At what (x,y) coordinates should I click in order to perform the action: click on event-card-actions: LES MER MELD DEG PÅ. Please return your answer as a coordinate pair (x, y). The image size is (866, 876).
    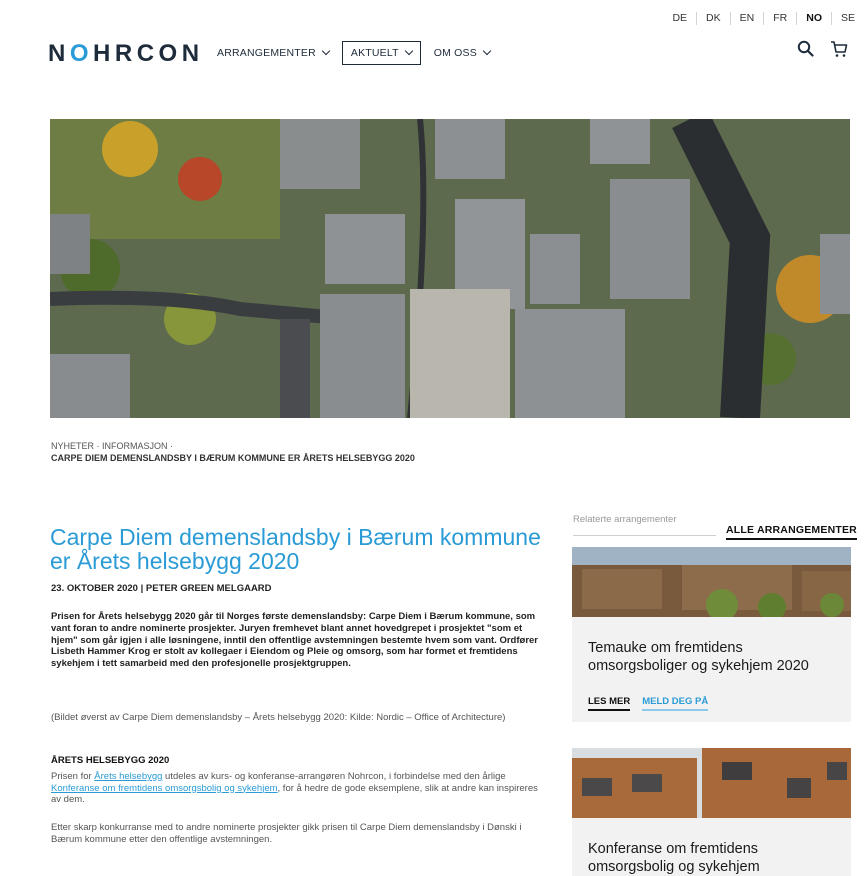
    Looking at the image, I should click on (648, 703).